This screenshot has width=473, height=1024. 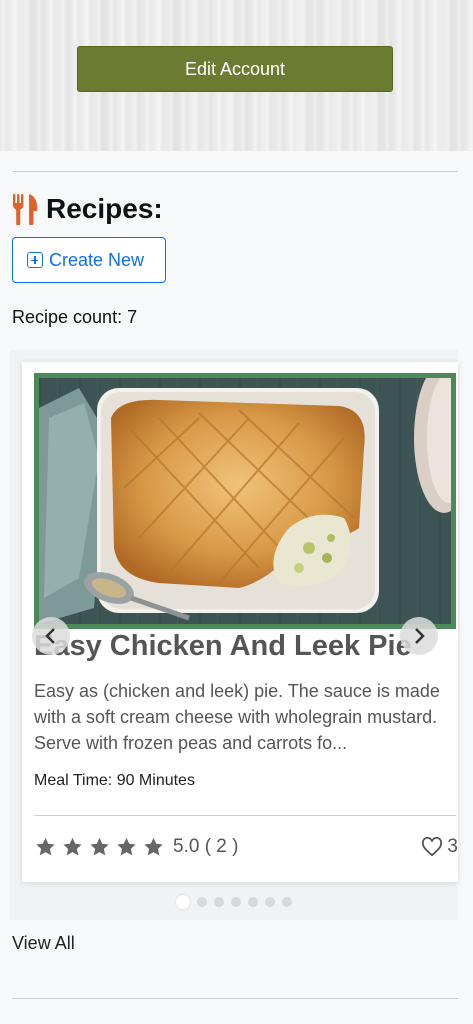 I want to click on recipe-title: Easy Chicken And Leek Pie, so click(x=223, y=646).